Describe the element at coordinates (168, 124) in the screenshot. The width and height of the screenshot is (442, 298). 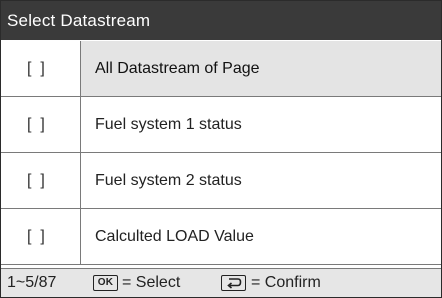
I see `list-item-label: Fuel system 1 status` at that location.